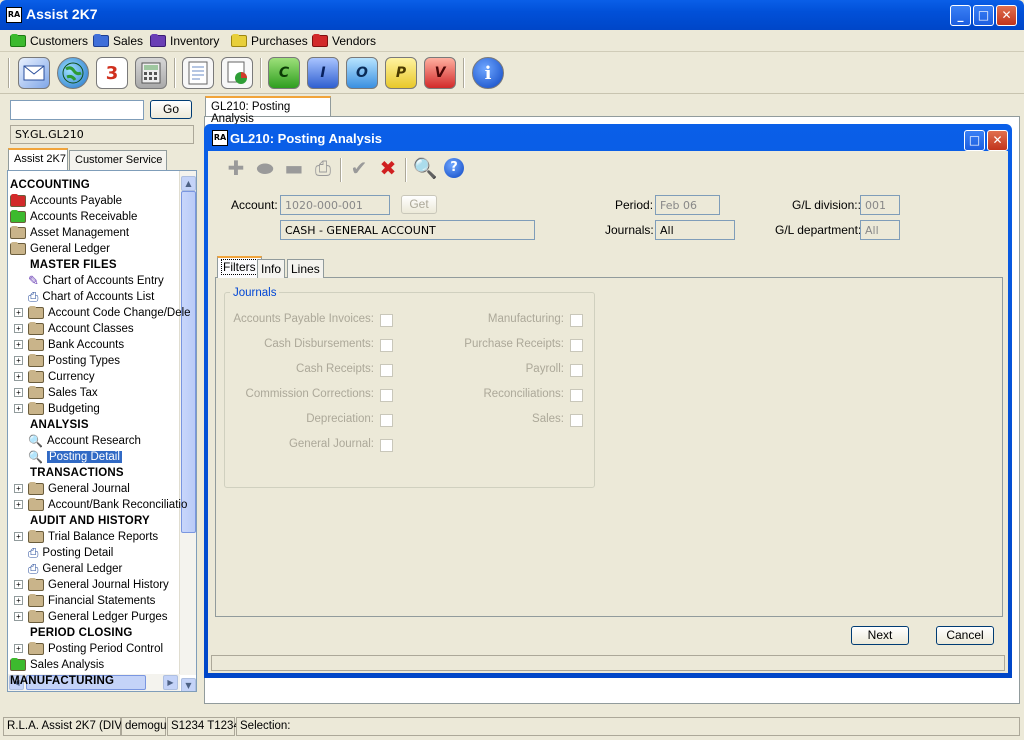  Describe the element at coordinates (188, 183) in the screenshot. I see `scroll-up-icon: ▲` at that location.